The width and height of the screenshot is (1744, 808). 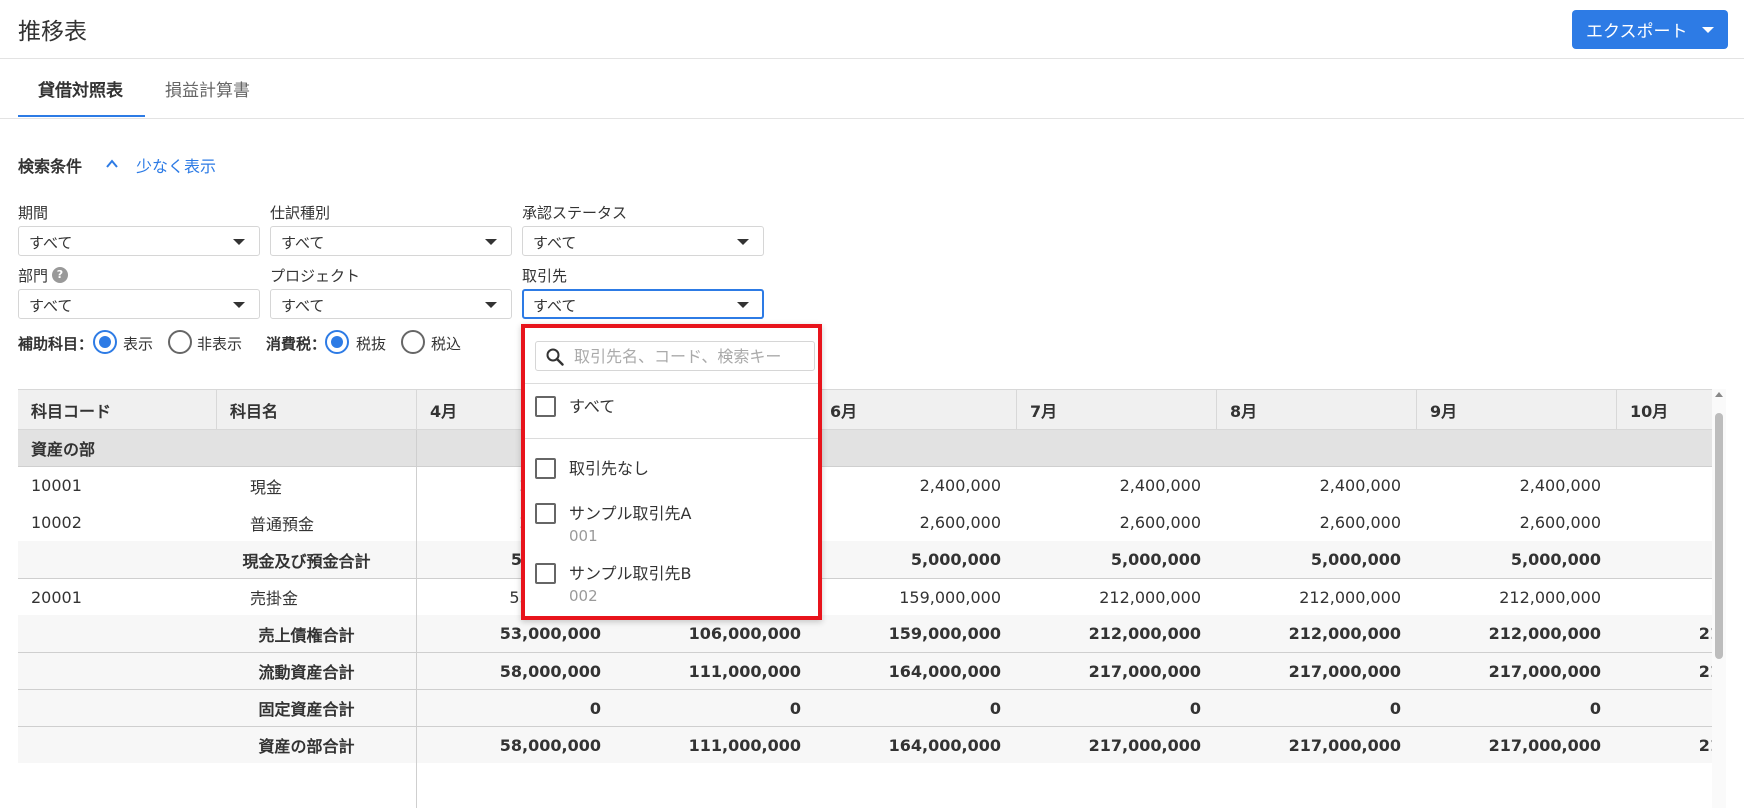 What do you see at coordinates (51, 306) in the screenshot?
I see `department-select-value: すべて` at bounding box center [51, 306].